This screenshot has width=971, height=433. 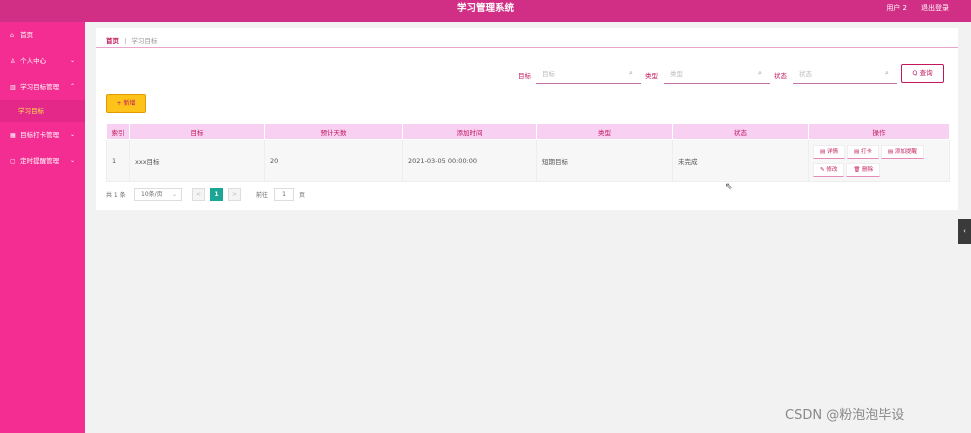 What do you see at coordinates (896, 8) in the screenshot?
I see `user-name: 用户 2` at bounding box center [896, 8].